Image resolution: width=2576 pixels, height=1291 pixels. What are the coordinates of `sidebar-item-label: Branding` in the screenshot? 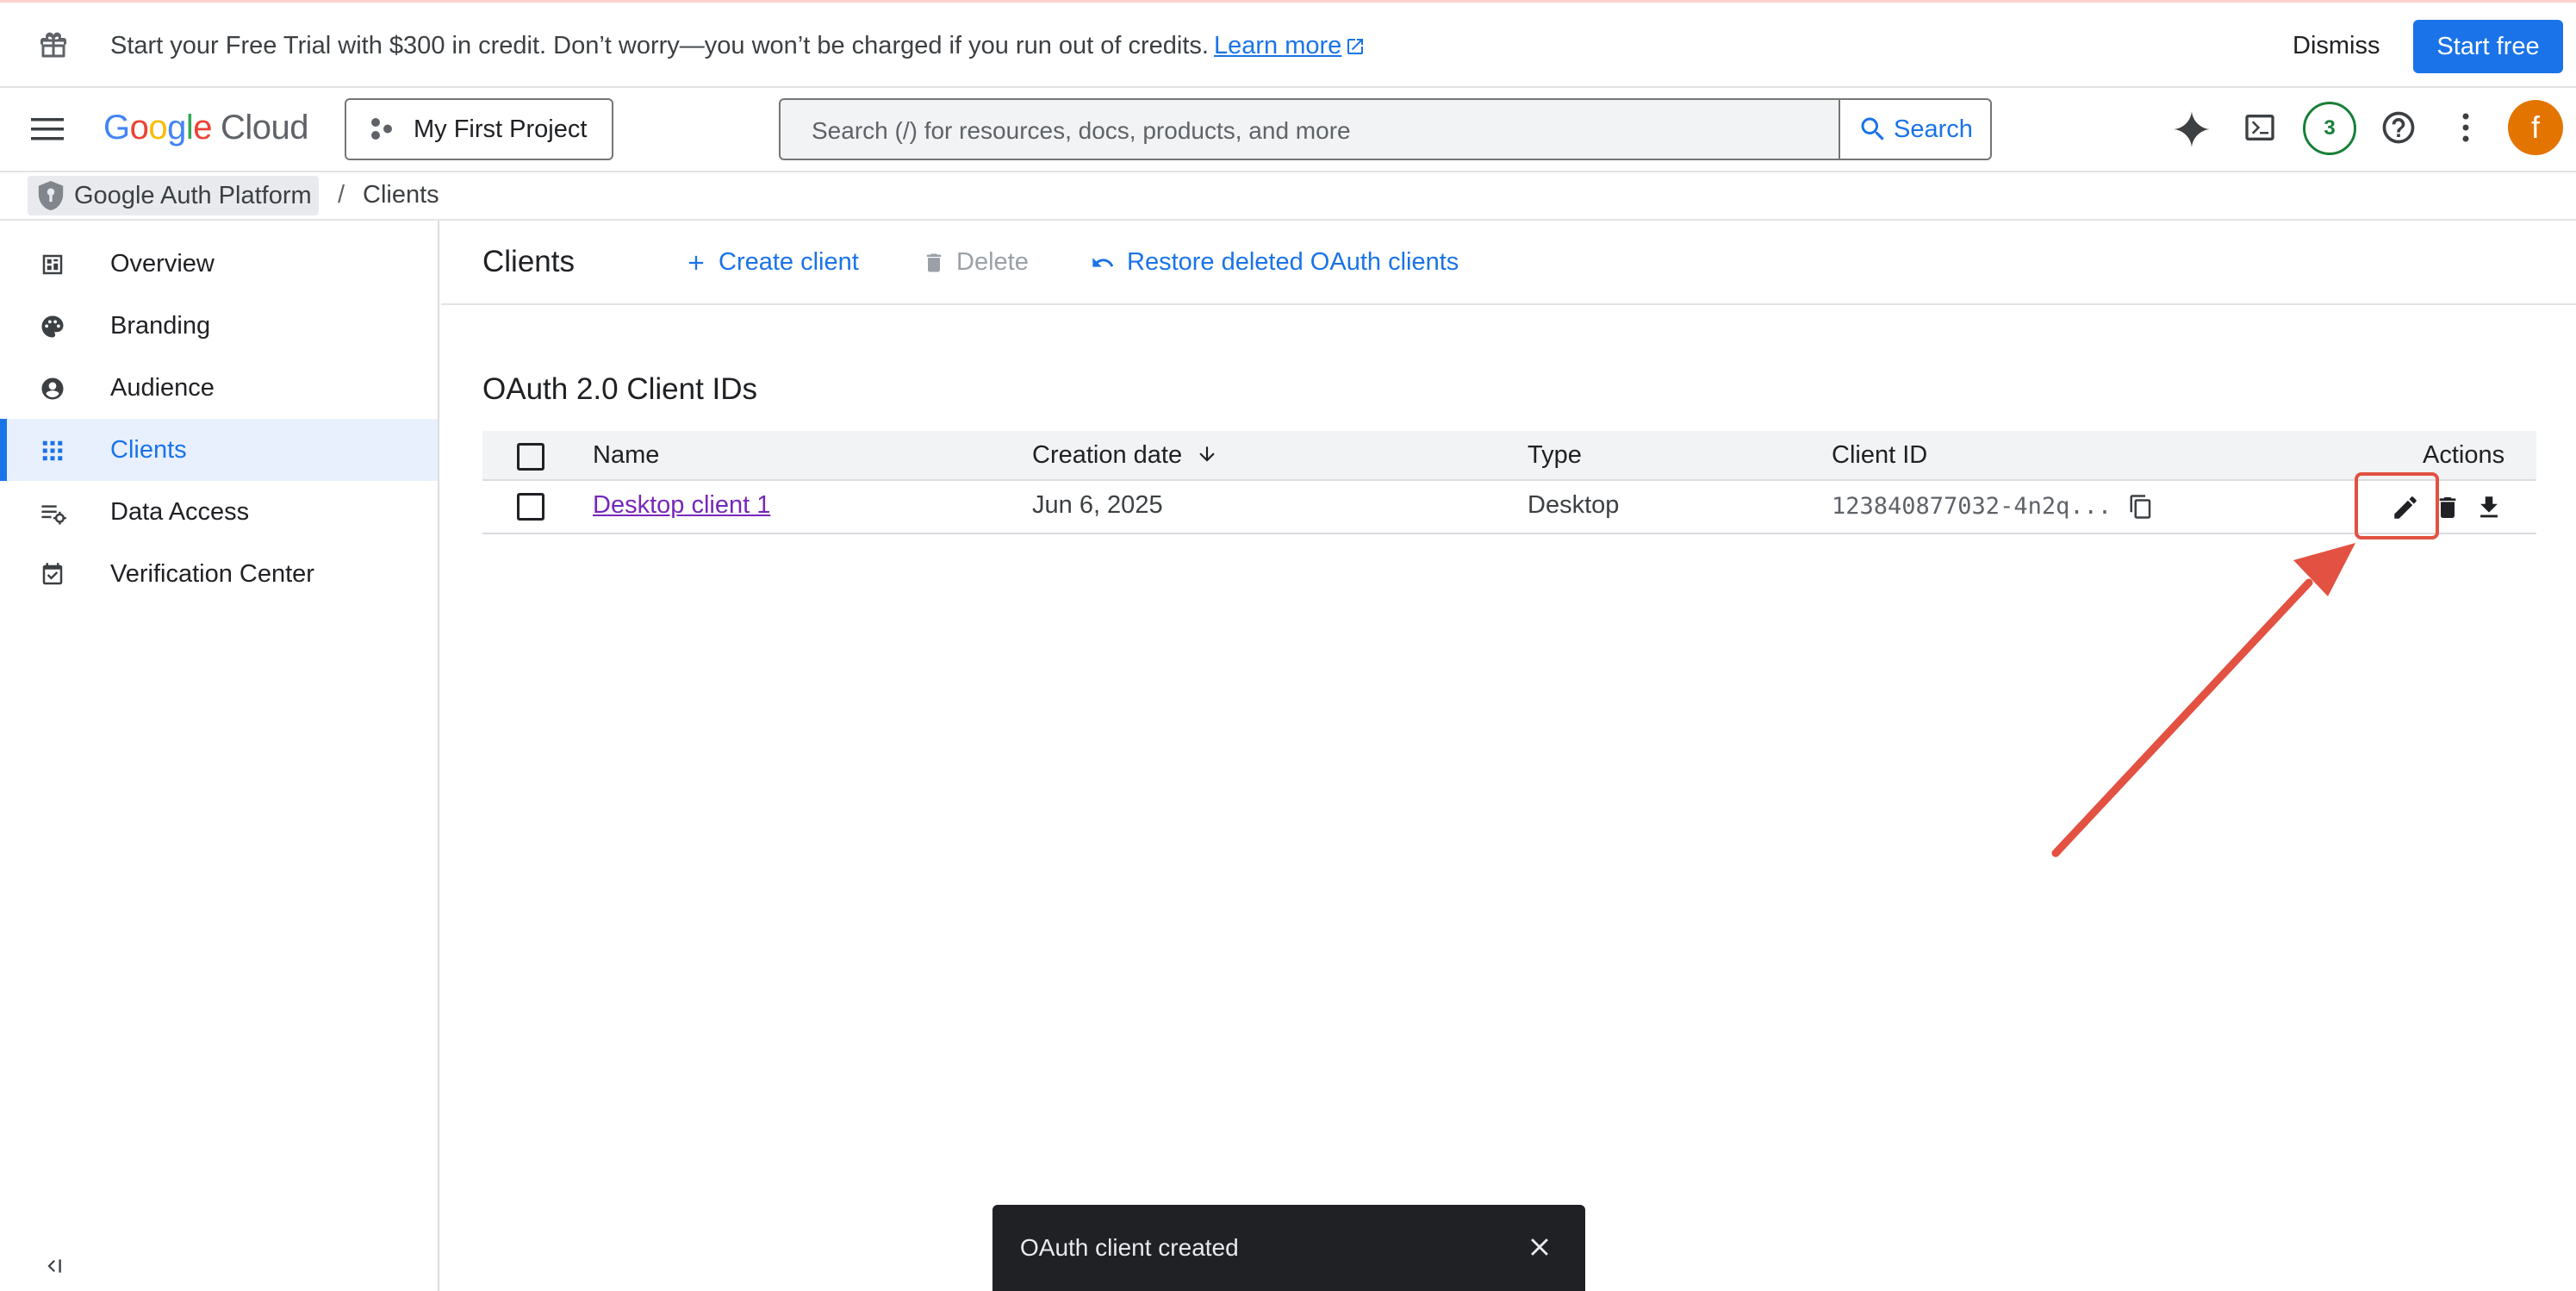 It's located at (160, 326).